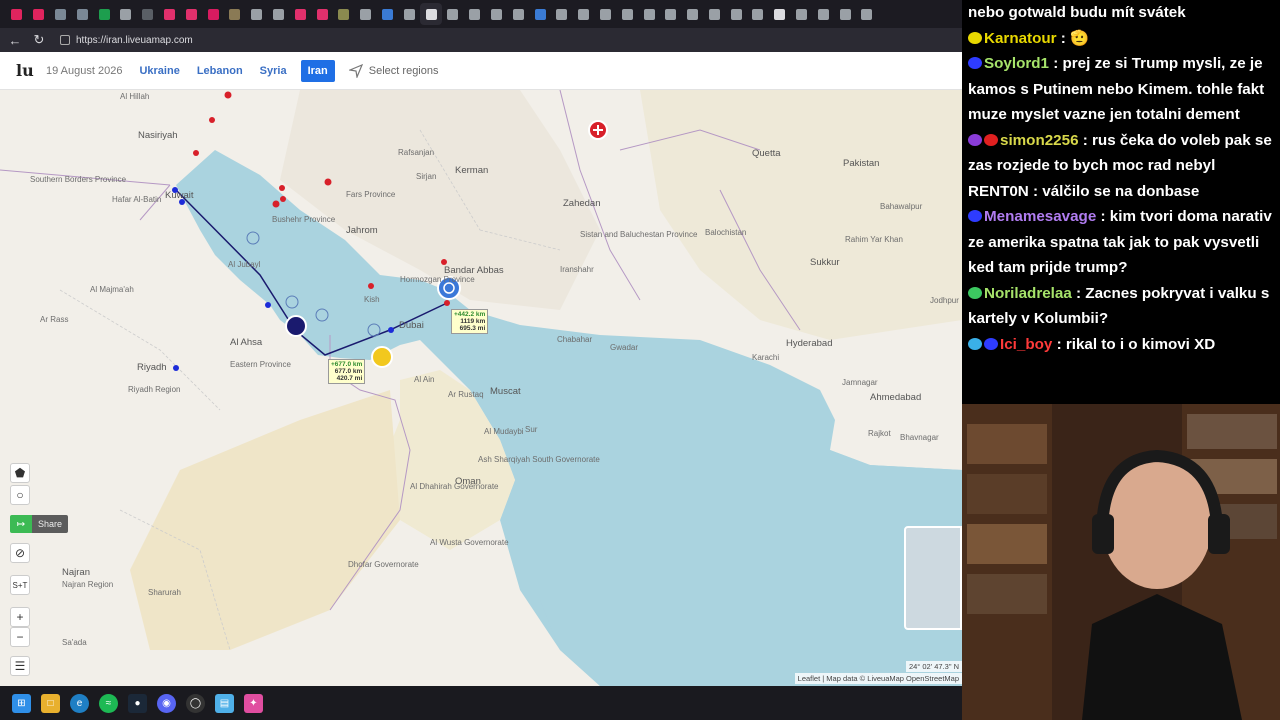 This screenshot has height=720, width=1280. Describe the element at coordinates (403, 70) in the screenshot. I see `select-regions-label: Select regions` at that location.